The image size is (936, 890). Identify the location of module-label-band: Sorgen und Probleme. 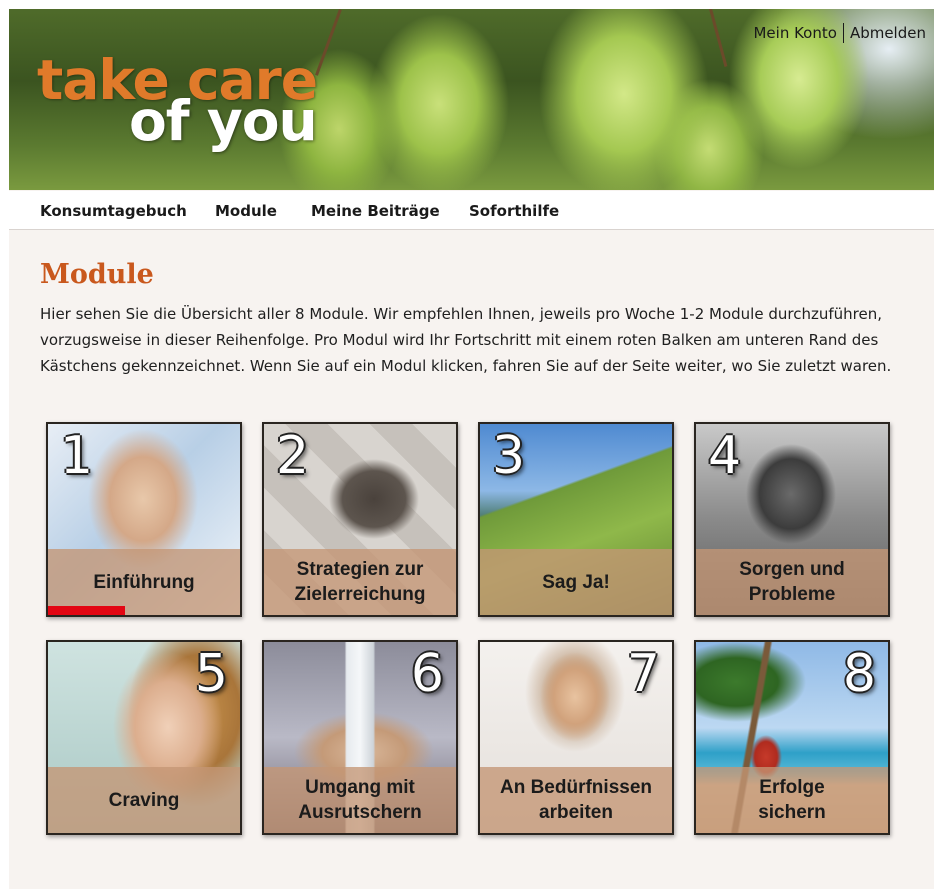
(792, 582).